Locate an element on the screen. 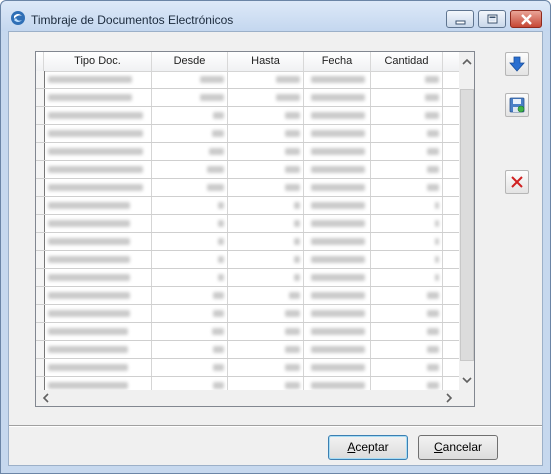  close-button is located at coordinates (526, 19).